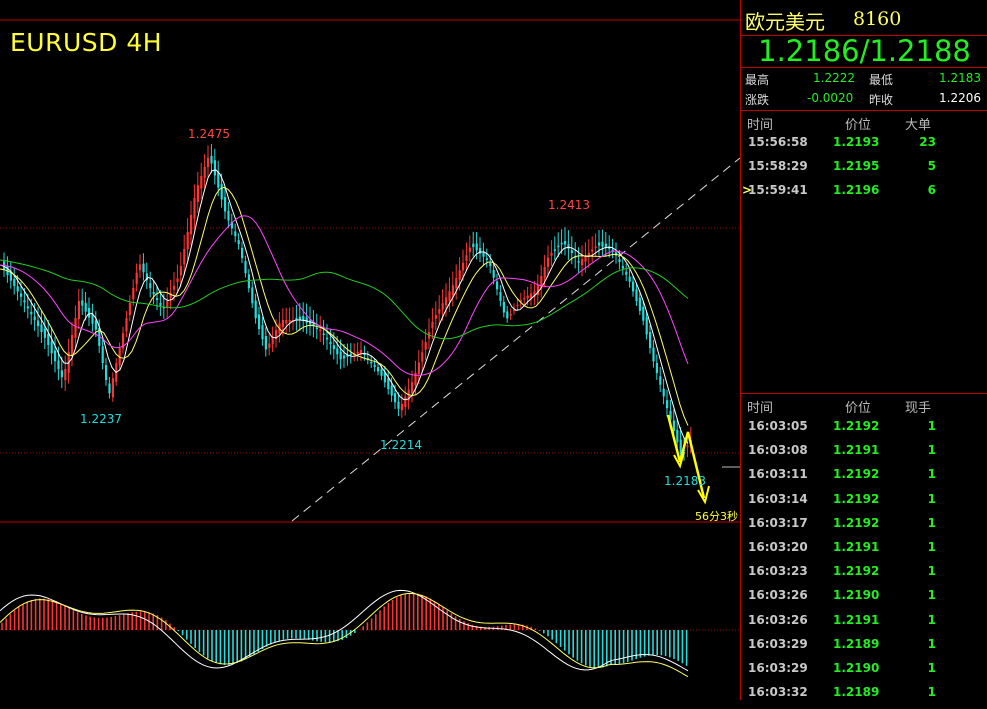 Image resolution: width=987 pixels, height=709 pixels. Describe the element at coordinates (86, 42) in the screenshot. I see `chart-title: EURUSD 4H` at that location.